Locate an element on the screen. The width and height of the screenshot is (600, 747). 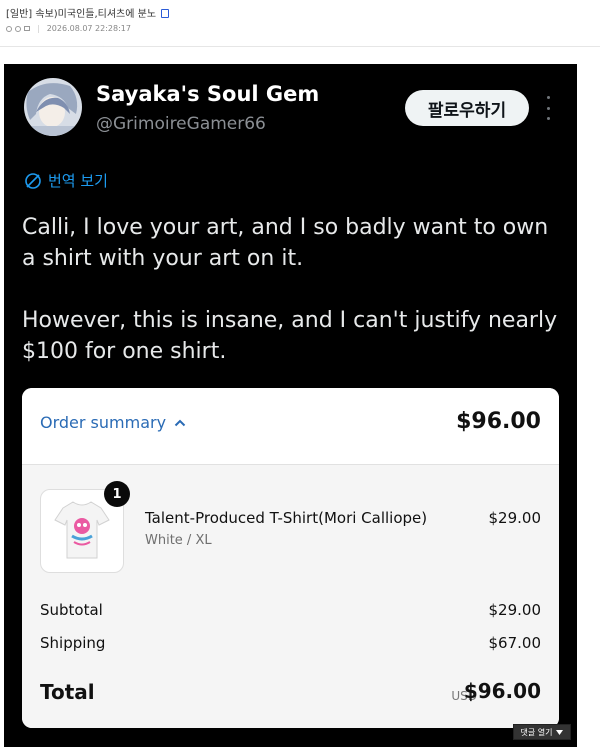
user-handle: @GrimoireGamer66 is located at coordinates (181, 124).